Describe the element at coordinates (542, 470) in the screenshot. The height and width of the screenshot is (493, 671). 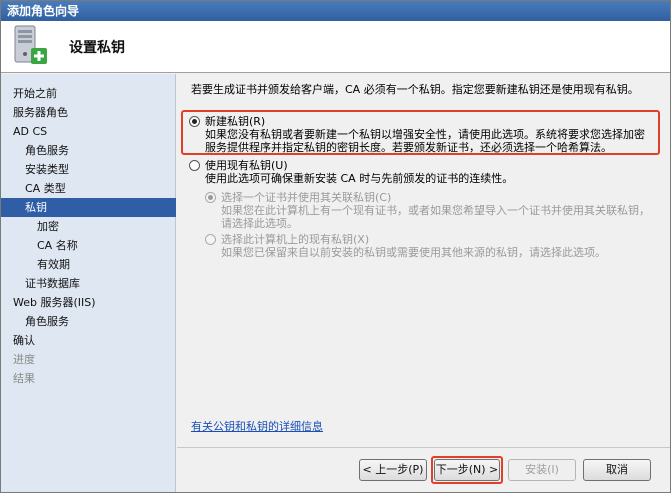
I see `install-button: 安装(I)` at that location.